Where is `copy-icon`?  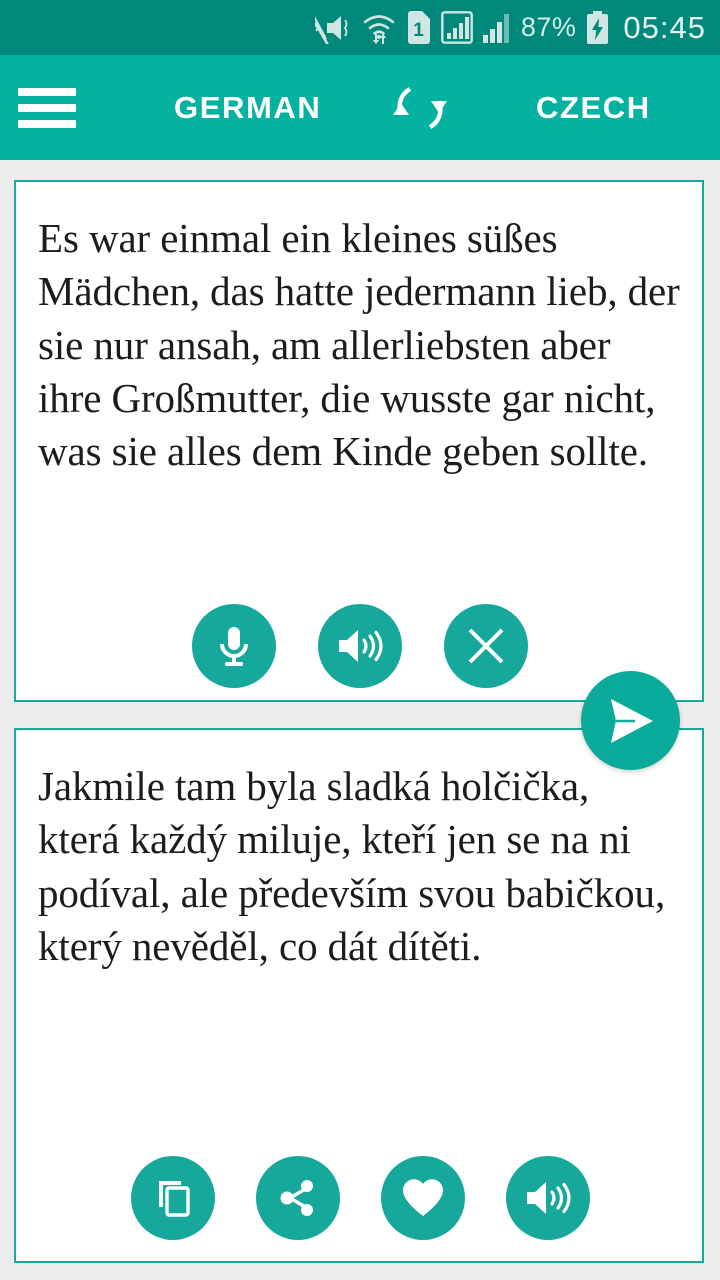
copy-icon is located at coordinates (174, 1199).